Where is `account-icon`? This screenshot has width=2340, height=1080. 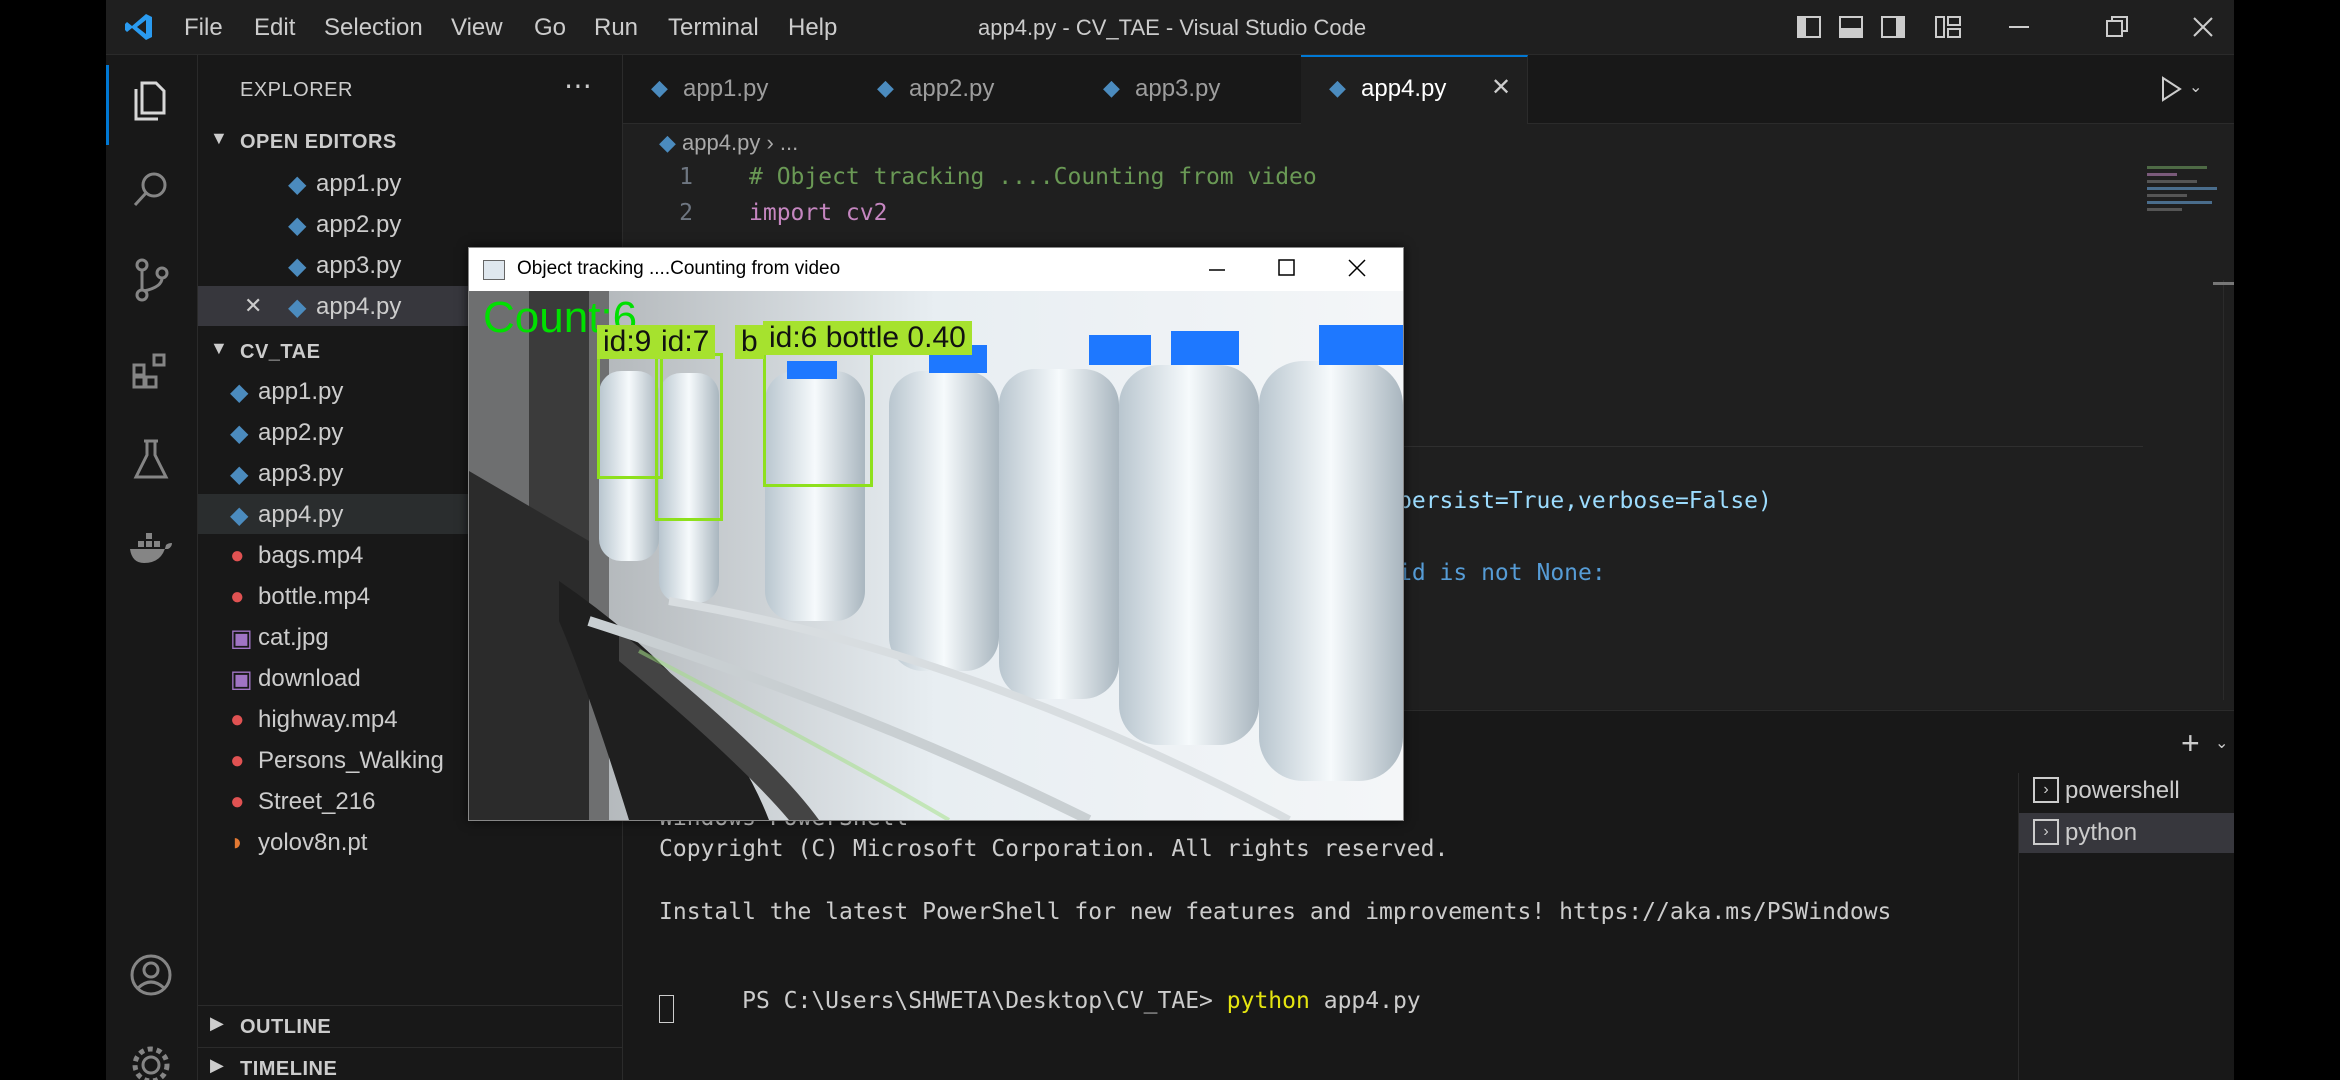
account-icon is located at coordinates (151, 975).